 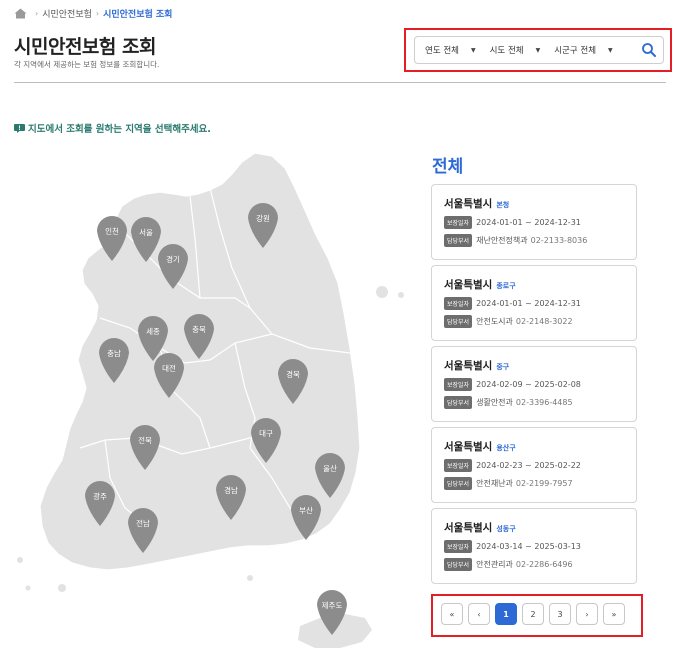 What do you see at coordinates (266, 433) in the screenshot?
I see `map-pin-label: 대구` at bounding box center [266, 433].